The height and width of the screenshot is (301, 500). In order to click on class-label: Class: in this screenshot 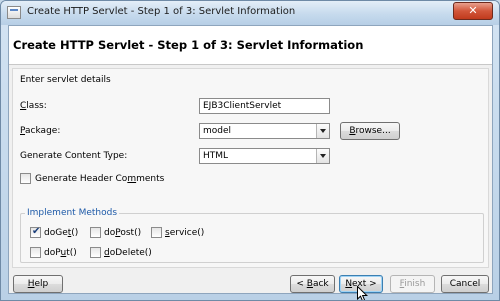, I will do `click(33, 106)`.